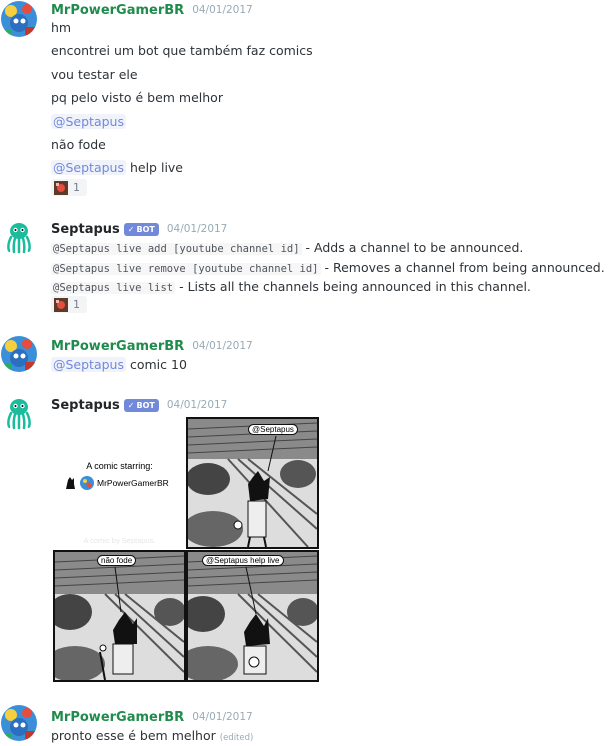  I want to click on bot-character-icon, so click(70, 483).